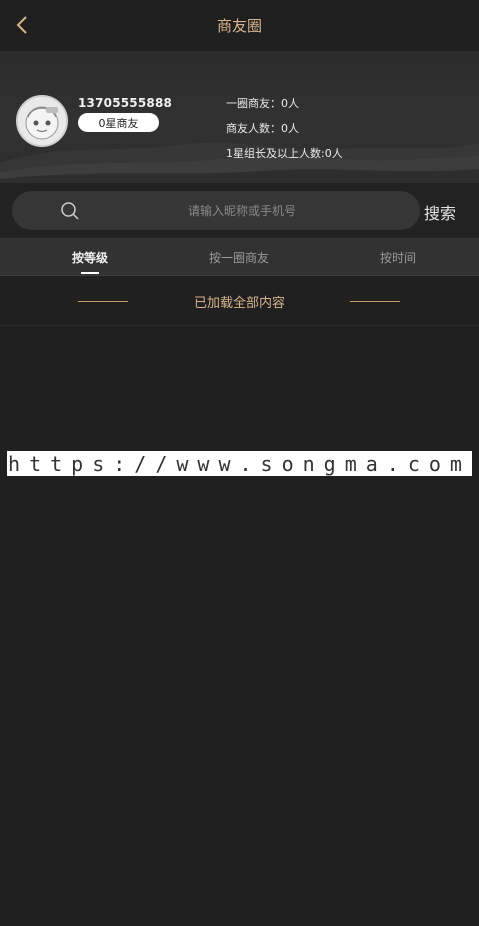 This screenshot has height=926, width=479. I want to click on sort-tabs: 按等级 按一圈商友 按时间, so click(239, 257).